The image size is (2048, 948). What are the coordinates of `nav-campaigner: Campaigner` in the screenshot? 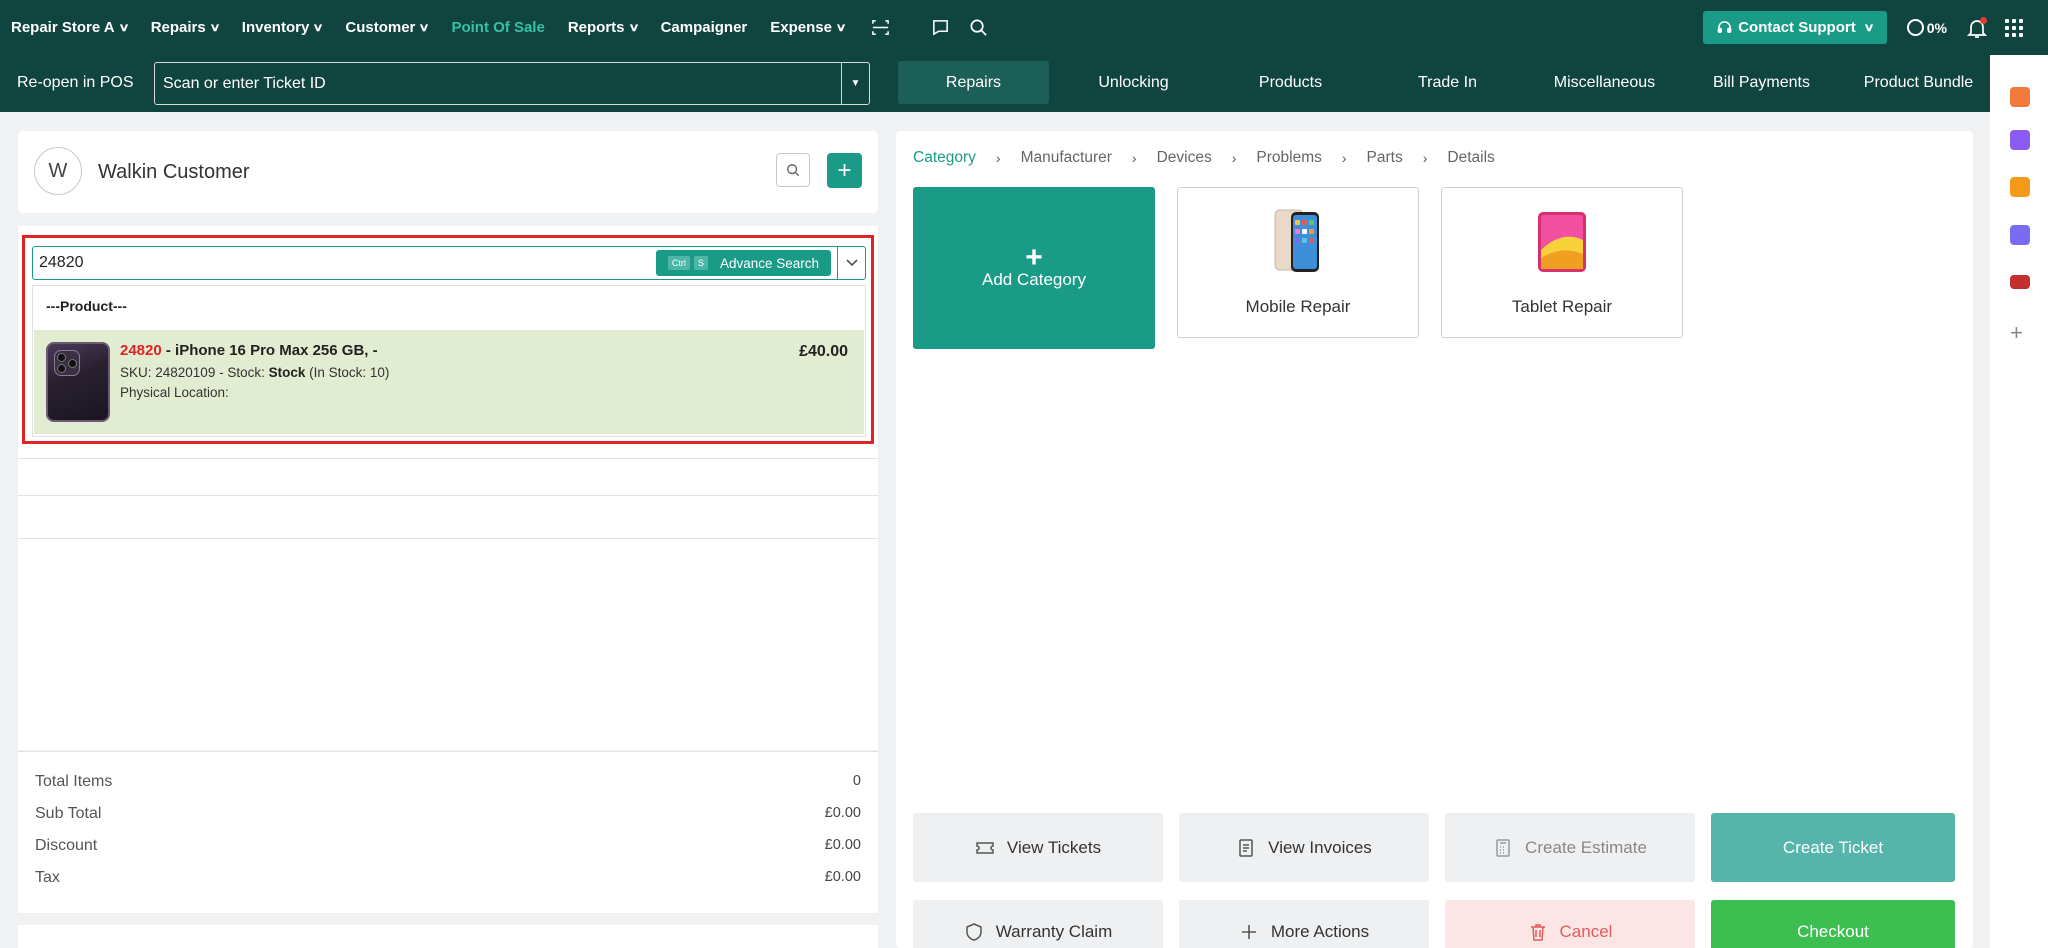 It's located at (704, 27).